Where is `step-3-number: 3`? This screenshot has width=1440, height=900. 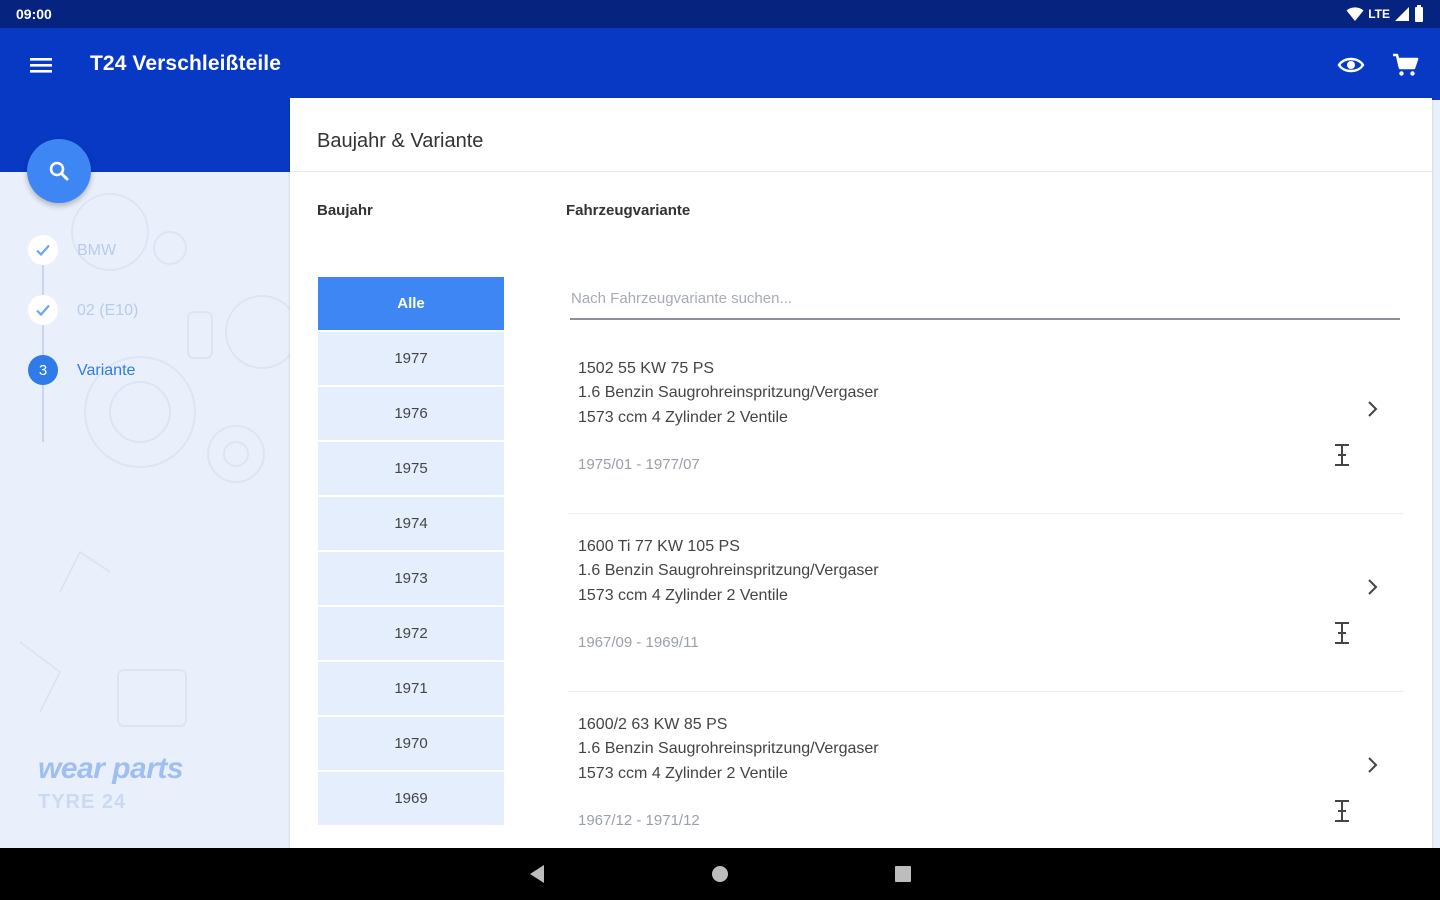
step-3-number: 3 is located at coordinates (43, 370).